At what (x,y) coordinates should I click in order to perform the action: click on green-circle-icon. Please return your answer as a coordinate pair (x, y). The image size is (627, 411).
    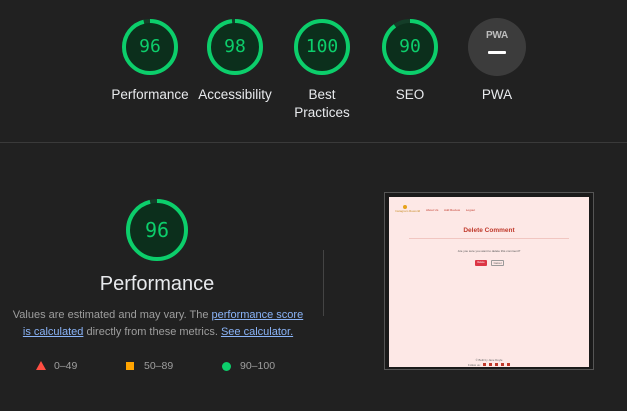
    Looking at the image, I should click on (226, 366).